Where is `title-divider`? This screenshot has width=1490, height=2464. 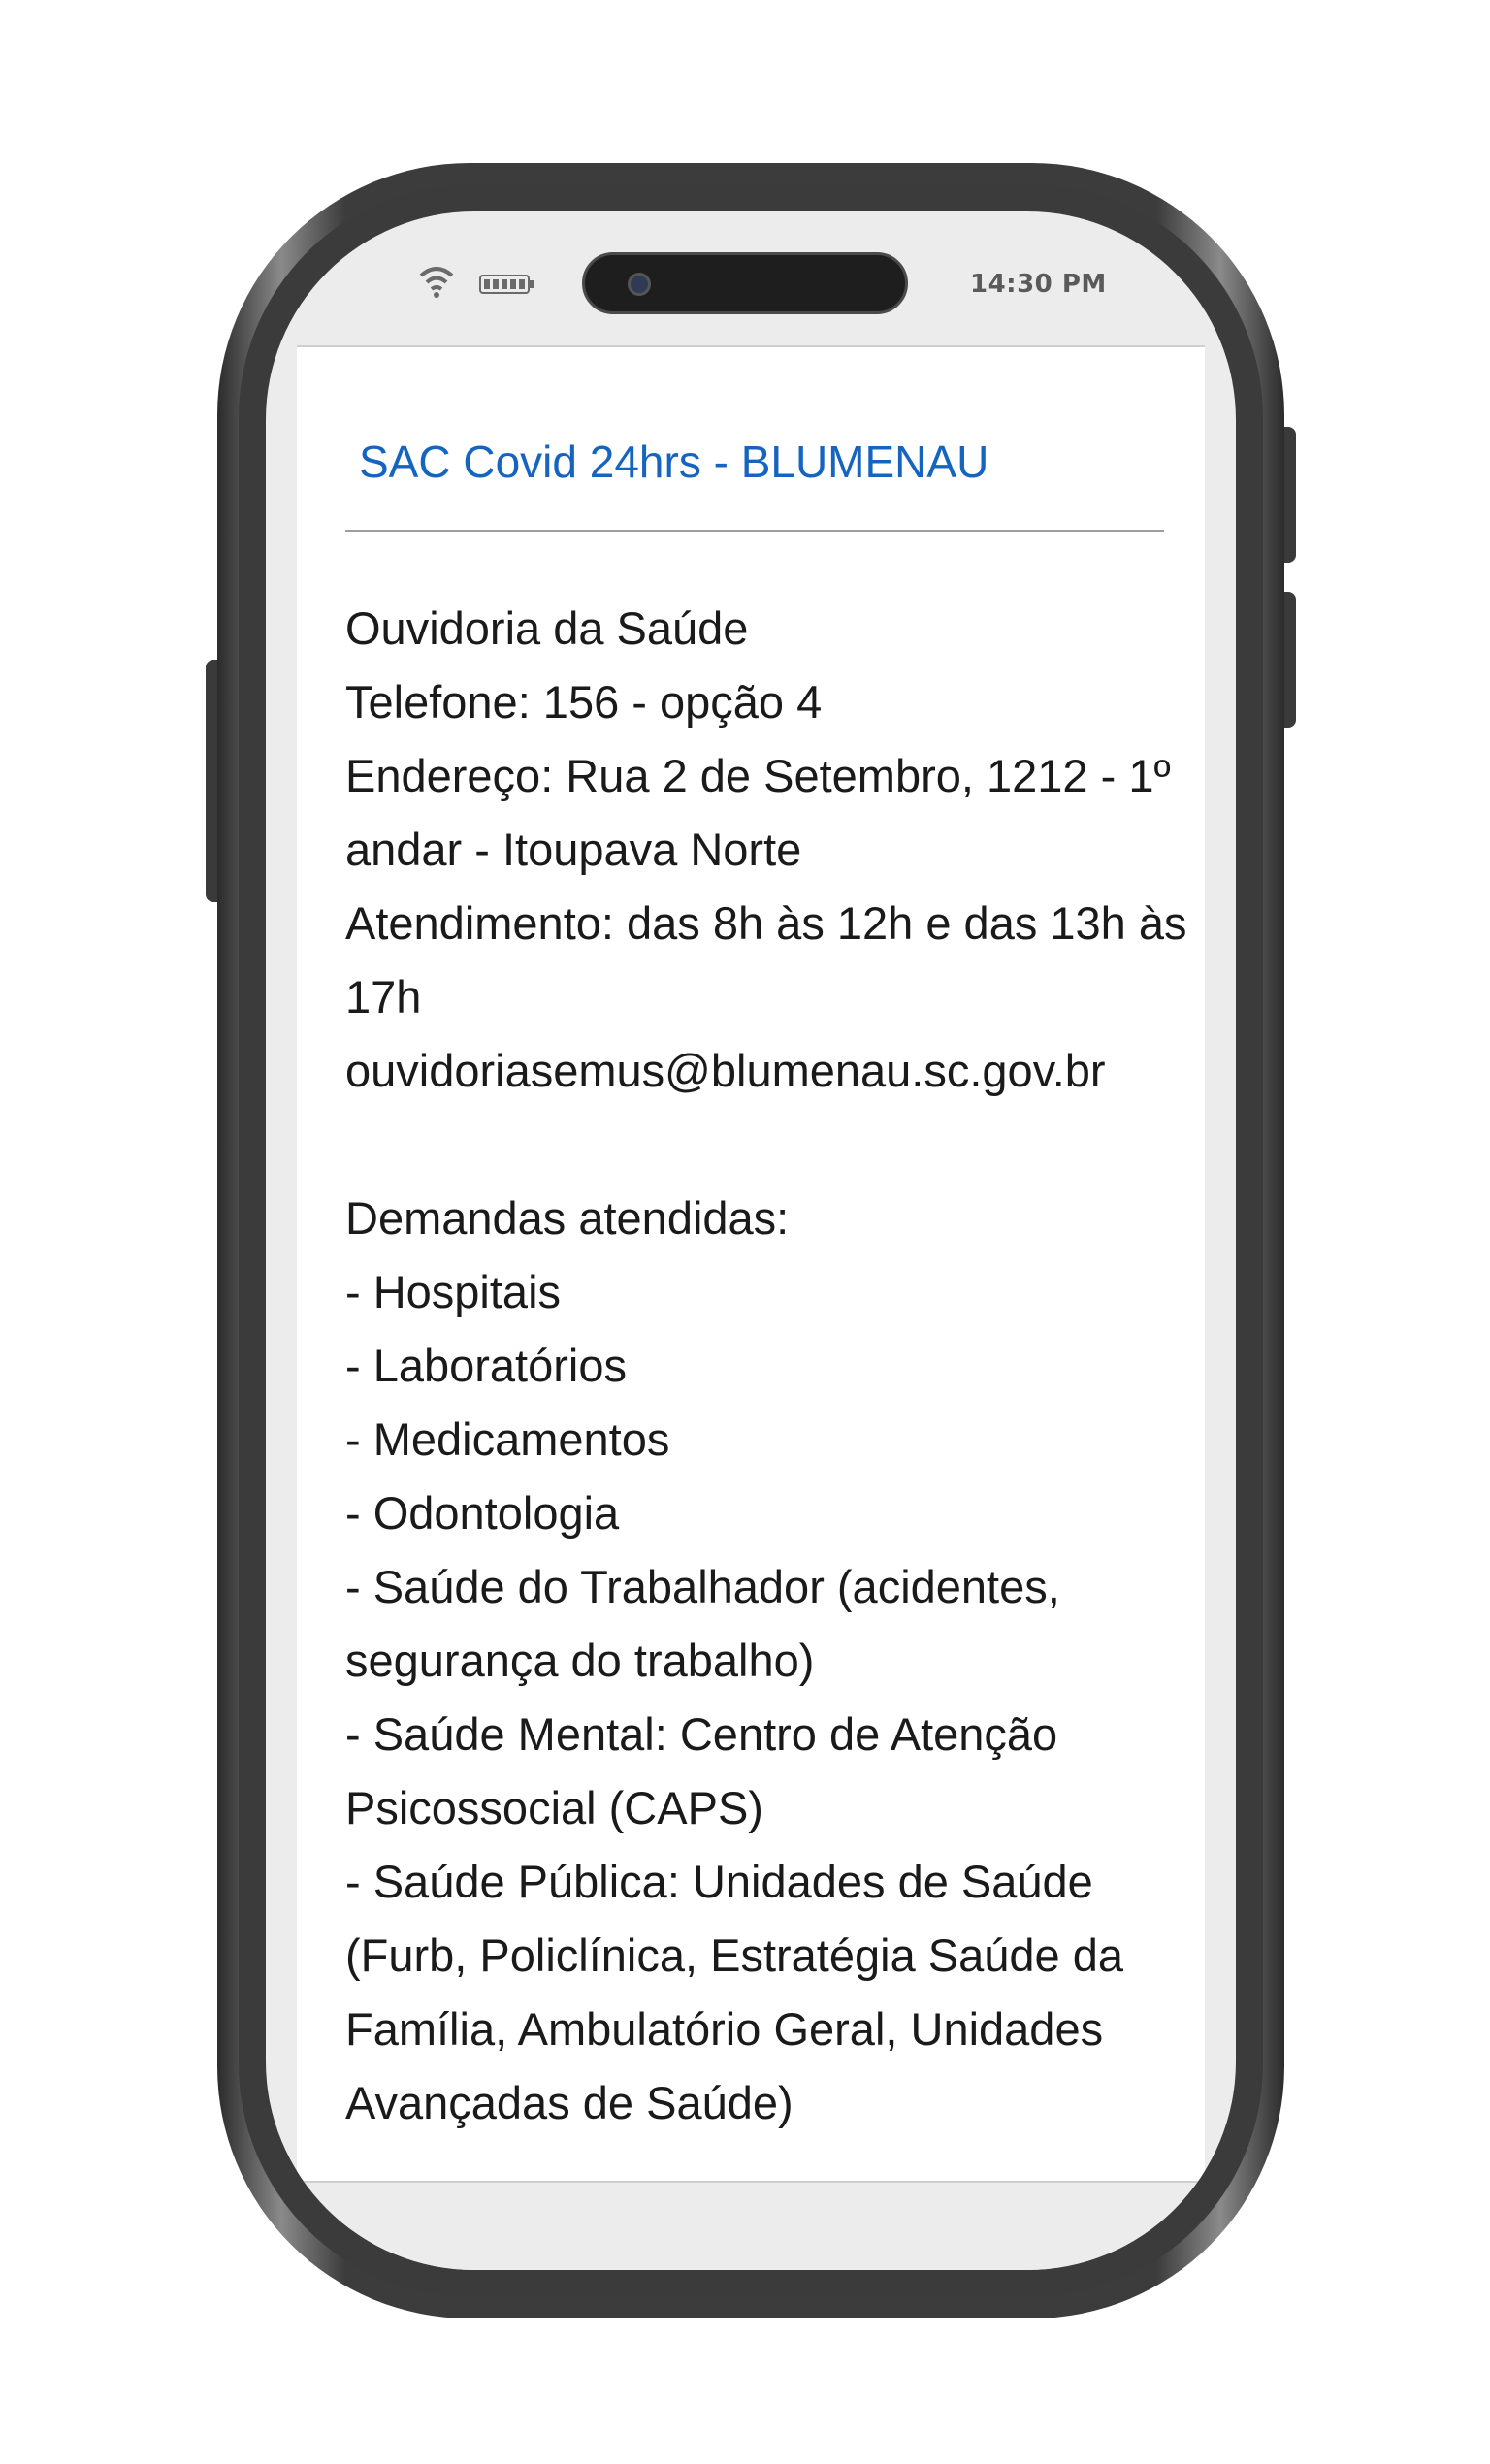 title-divider is located at coordinates (755, 531).